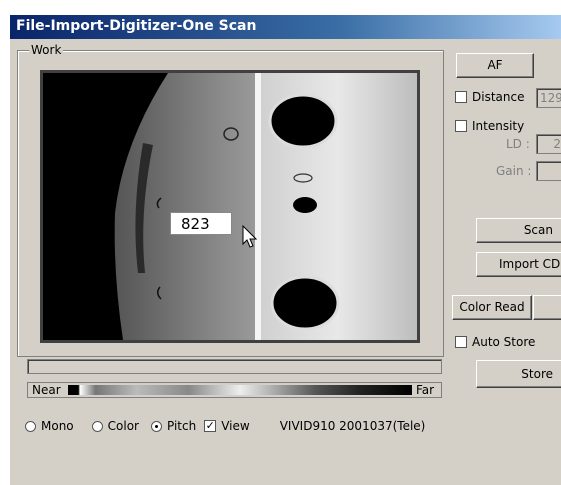 The width and height of the screenshot is (561, 485). What do you see at coordinates (156, 426) in the screenshot?
I see `radio-pitch` at bounding box center [156, 426].